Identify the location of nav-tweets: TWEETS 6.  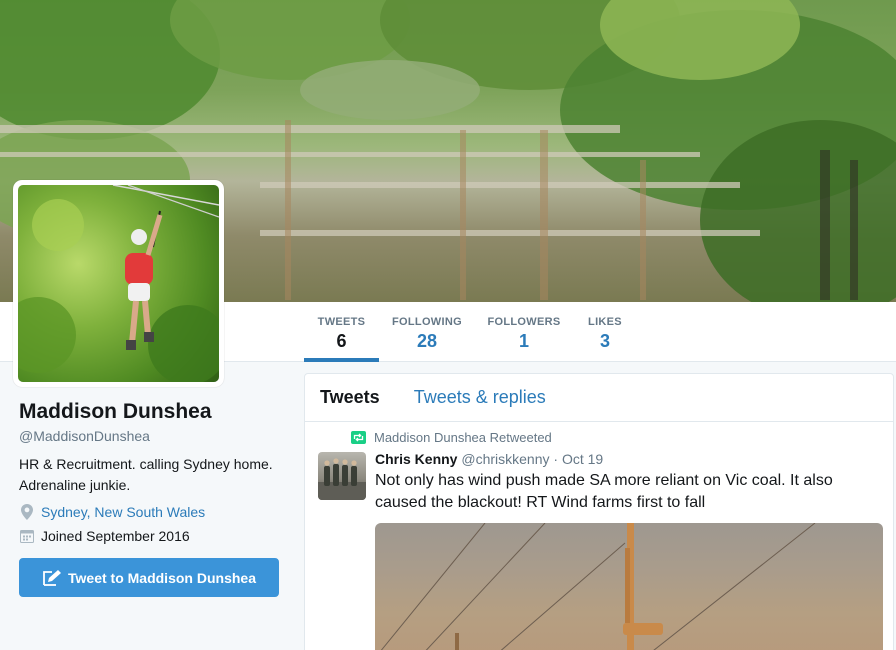
(341, 332).